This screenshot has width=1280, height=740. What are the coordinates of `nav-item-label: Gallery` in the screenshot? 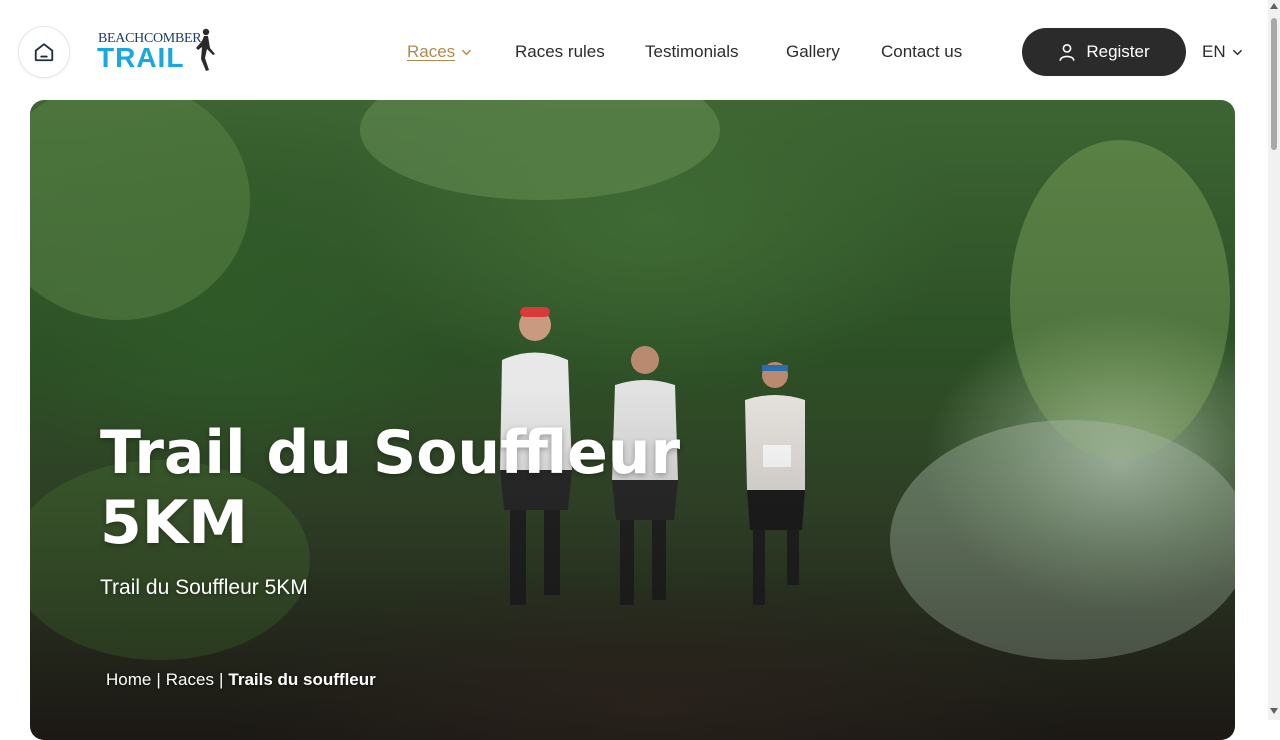 It's located at (813, 51).